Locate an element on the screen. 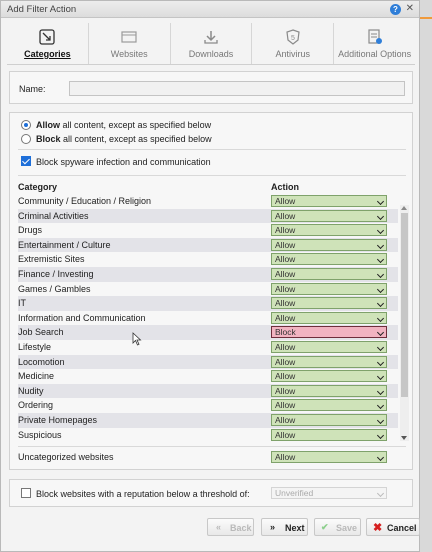 Image resolution: width=432 pixels, height=552 pixels. next-button: » Next is located at coordinates (284, 527).